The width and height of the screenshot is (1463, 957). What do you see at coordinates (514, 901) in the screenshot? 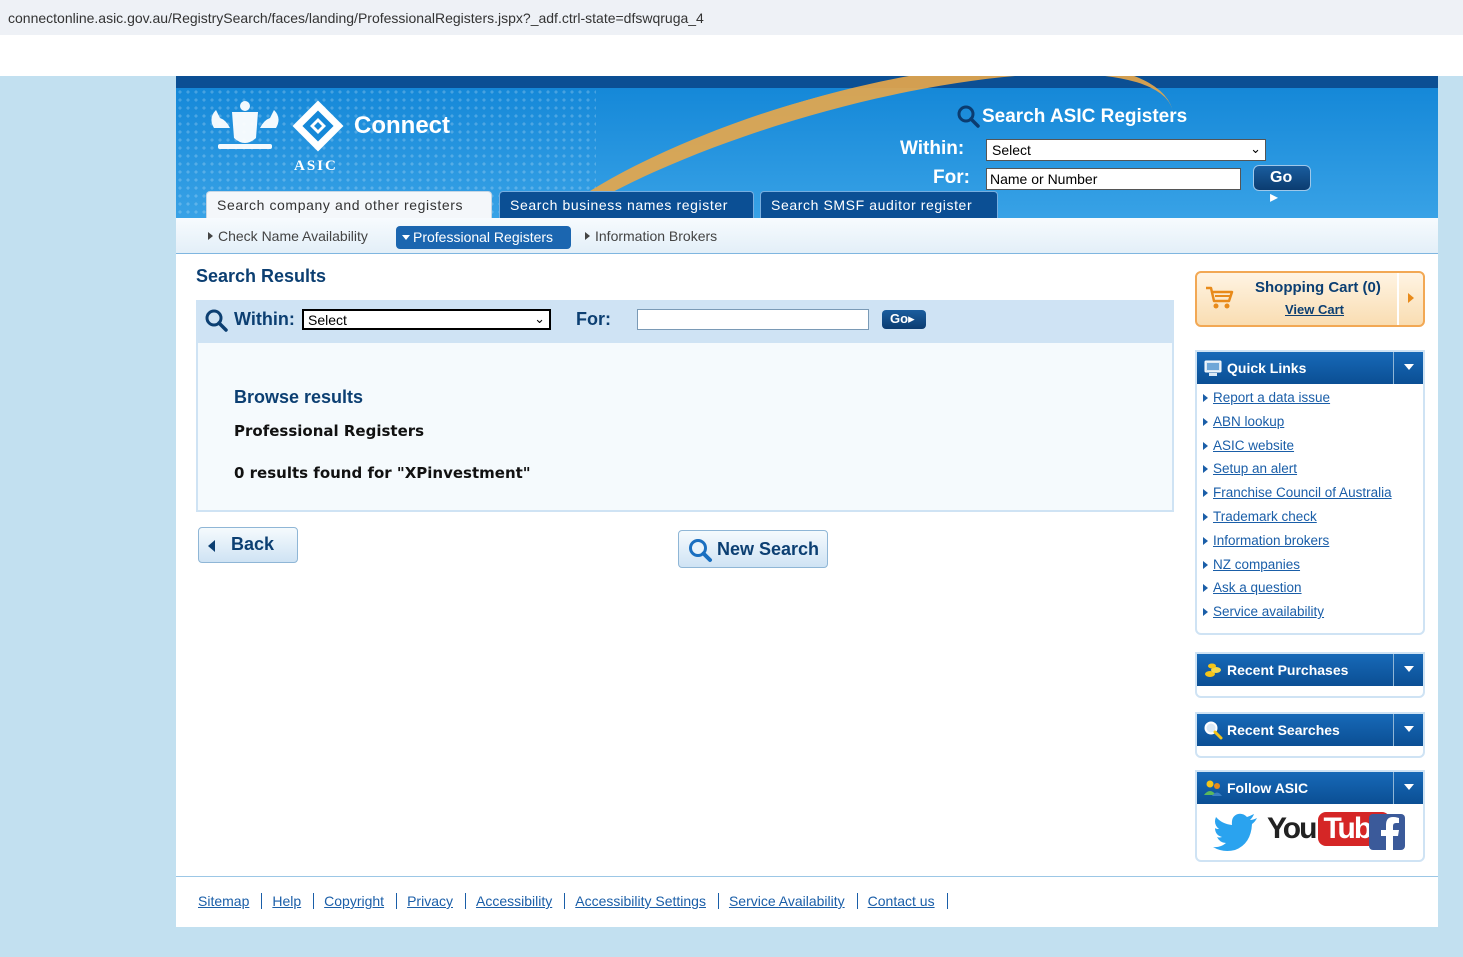
I see `footer-link-accessibility: Accessibility` at bounding box center [514, 901].